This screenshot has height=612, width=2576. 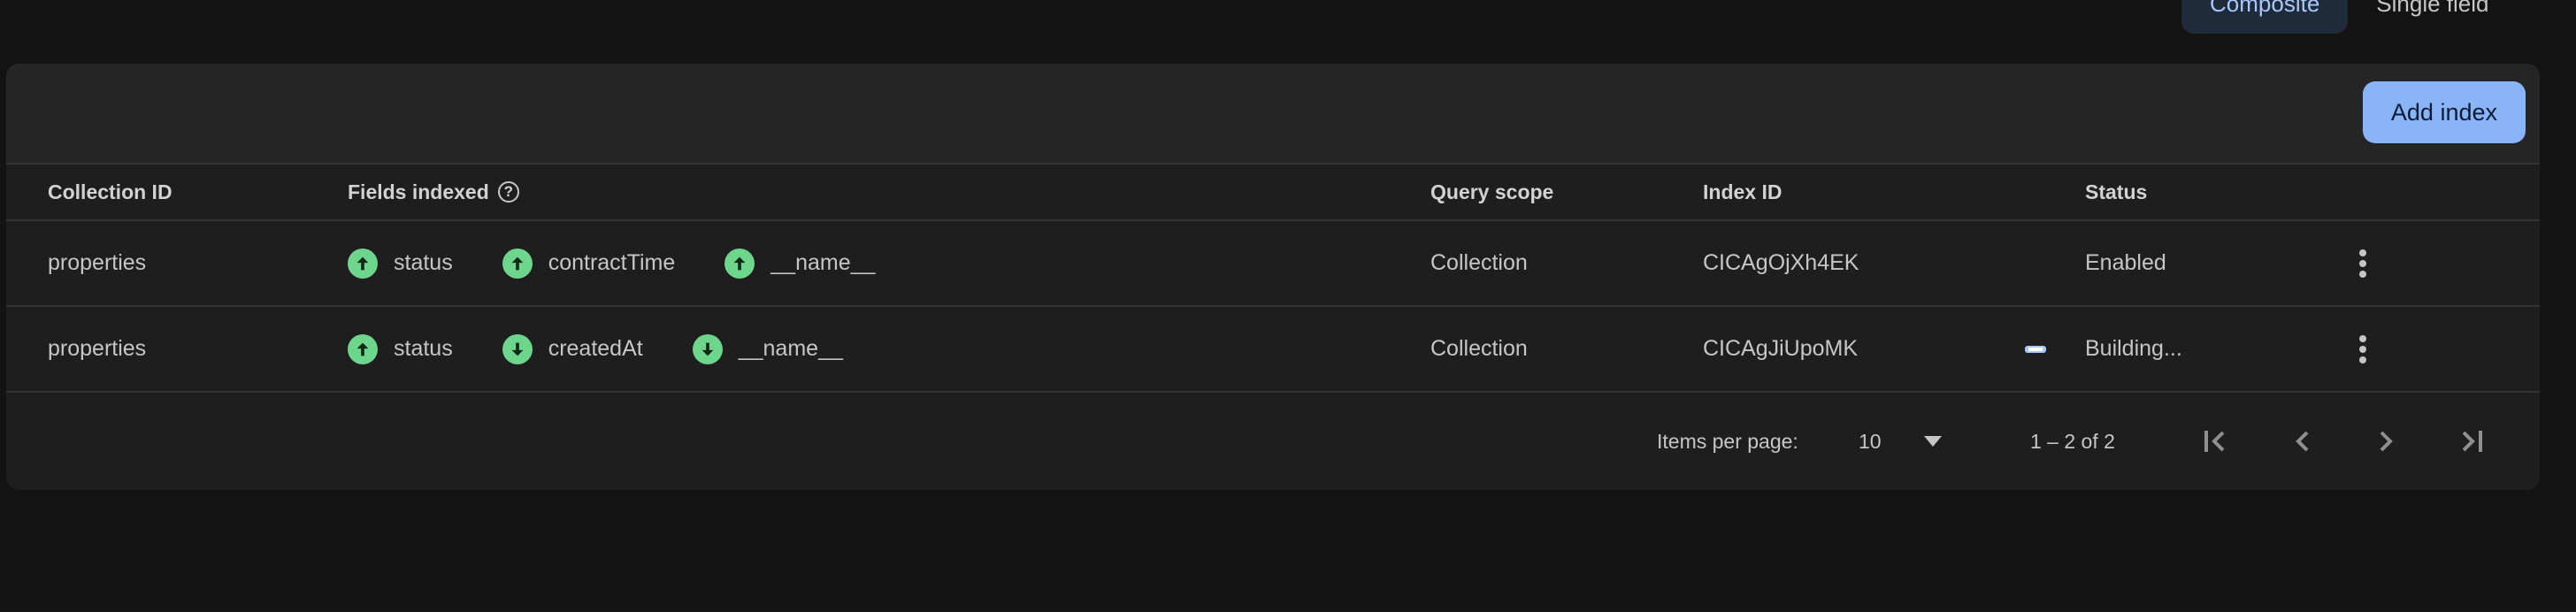 I want to click on single-field-toggle-button: Single field, so click(x=2432, y=17).